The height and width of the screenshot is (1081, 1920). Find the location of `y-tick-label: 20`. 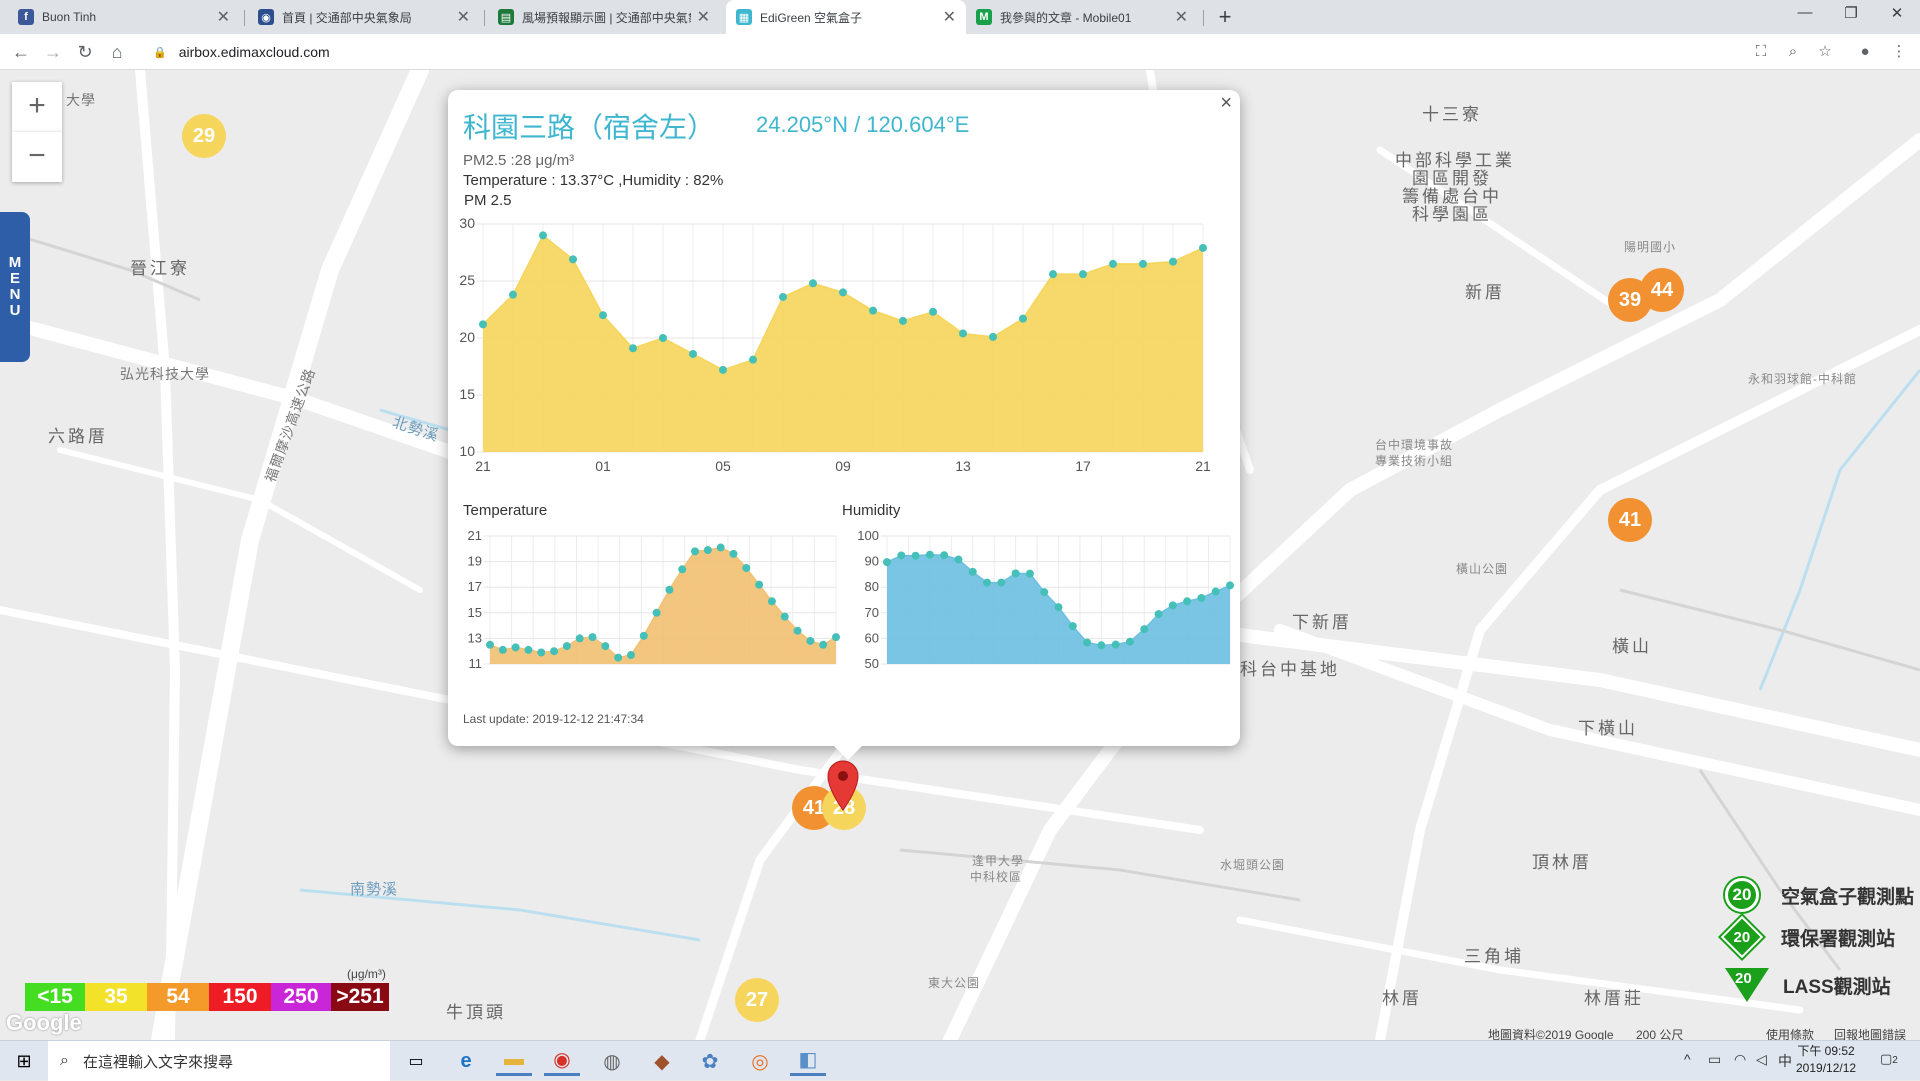

y-tick-label: 20 is located at coordinates (467, 337).